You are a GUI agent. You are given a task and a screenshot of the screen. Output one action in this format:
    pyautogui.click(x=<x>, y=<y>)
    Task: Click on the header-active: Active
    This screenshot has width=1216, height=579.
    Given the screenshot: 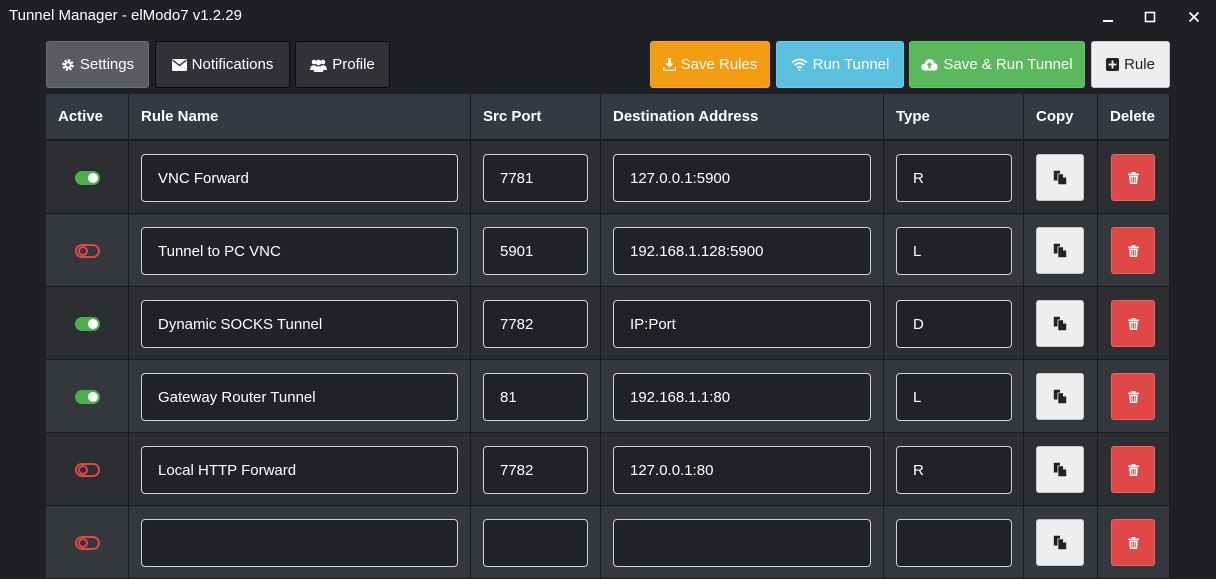 What is the action you would take?
    pyautogui.click(x=87, y=117)
    